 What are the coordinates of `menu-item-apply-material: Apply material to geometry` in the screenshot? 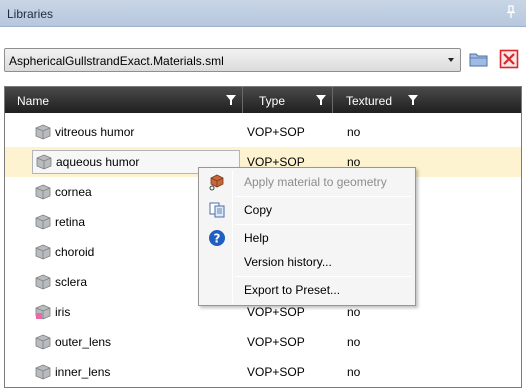 It's located at (307, 182).